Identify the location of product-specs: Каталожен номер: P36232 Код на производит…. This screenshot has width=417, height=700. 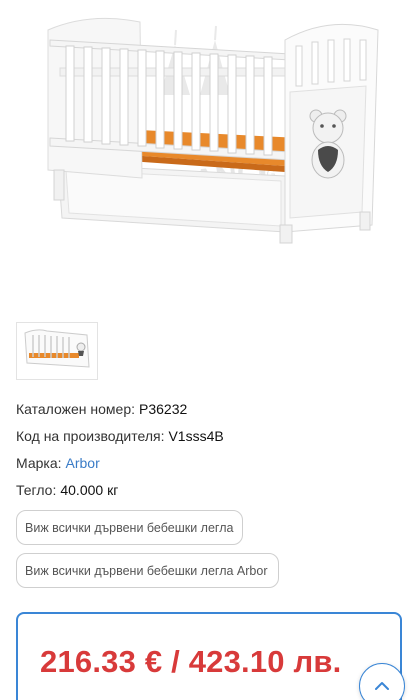
(206, 450).